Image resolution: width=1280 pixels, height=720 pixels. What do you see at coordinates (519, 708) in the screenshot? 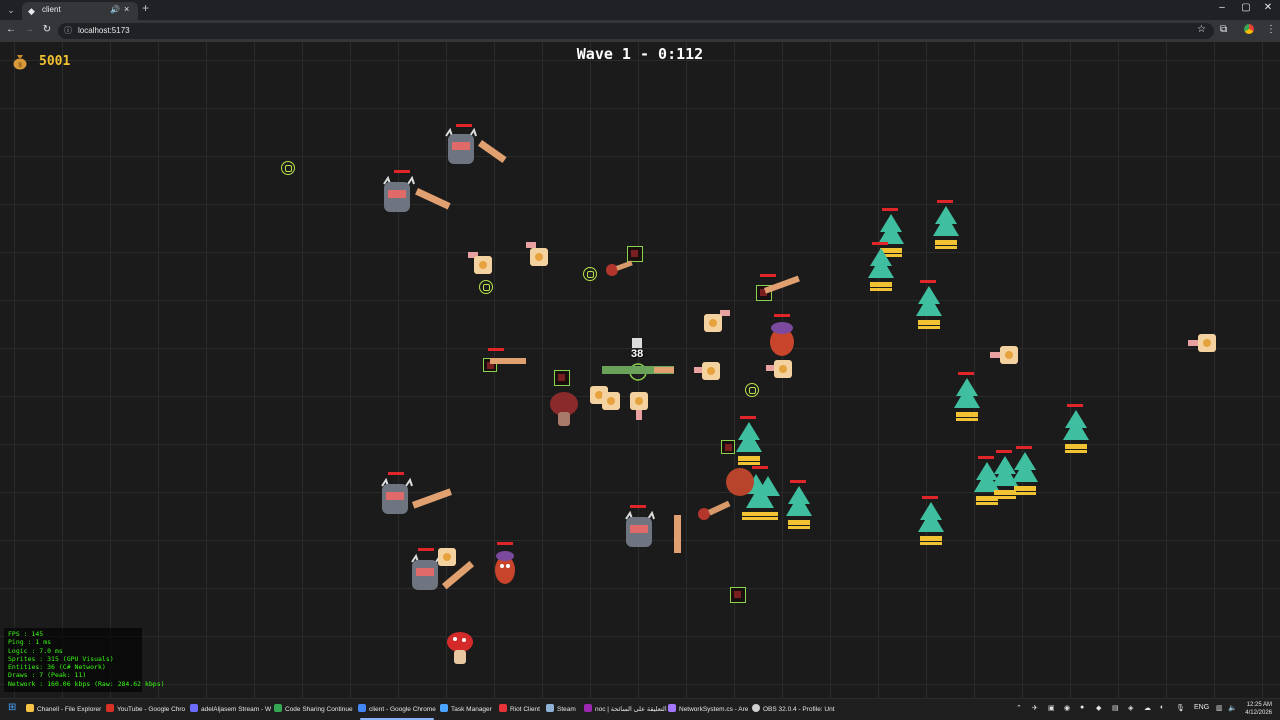
I see `taskbar-item-riot-client: Riot Client` at bounding box center [519, 708].